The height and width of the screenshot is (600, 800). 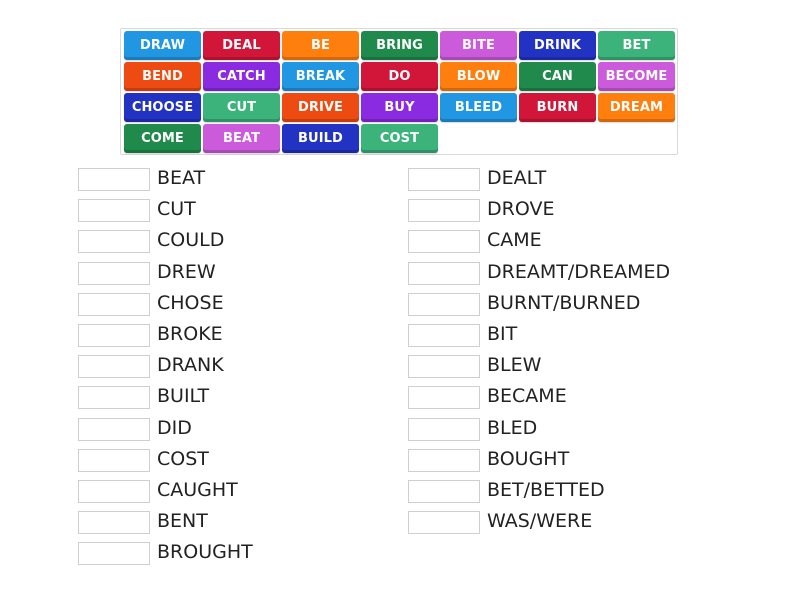 I want to click on word-tile: CUT, so click(x=241, y=107).